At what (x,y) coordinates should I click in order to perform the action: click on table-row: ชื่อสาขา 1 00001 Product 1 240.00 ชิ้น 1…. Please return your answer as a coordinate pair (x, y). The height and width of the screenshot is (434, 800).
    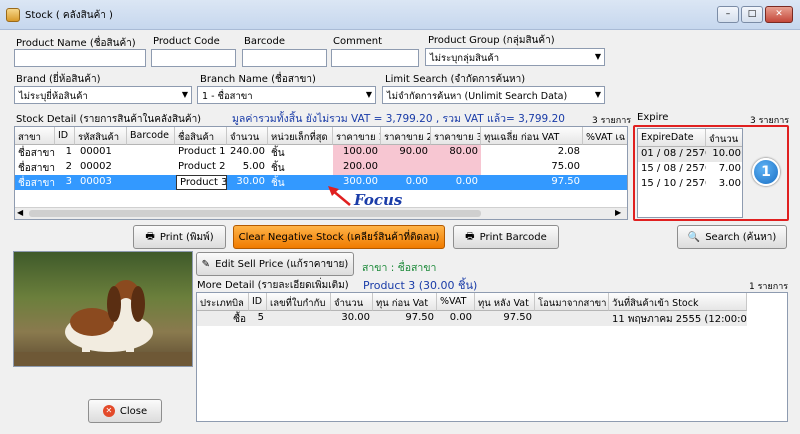
    Looking at the image, I should click on (321, 152).